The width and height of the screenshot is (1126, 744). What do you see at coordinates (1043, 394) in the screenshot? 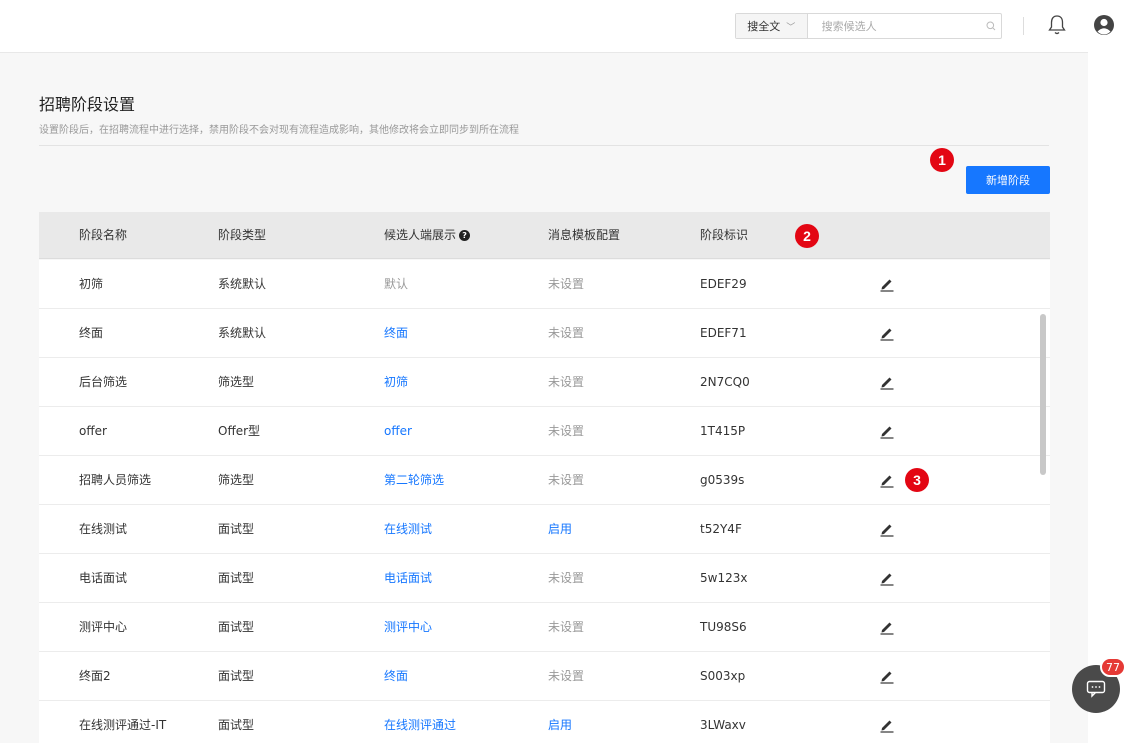
I see `scrollbar-thumb` at bounding box center [1043, 394].